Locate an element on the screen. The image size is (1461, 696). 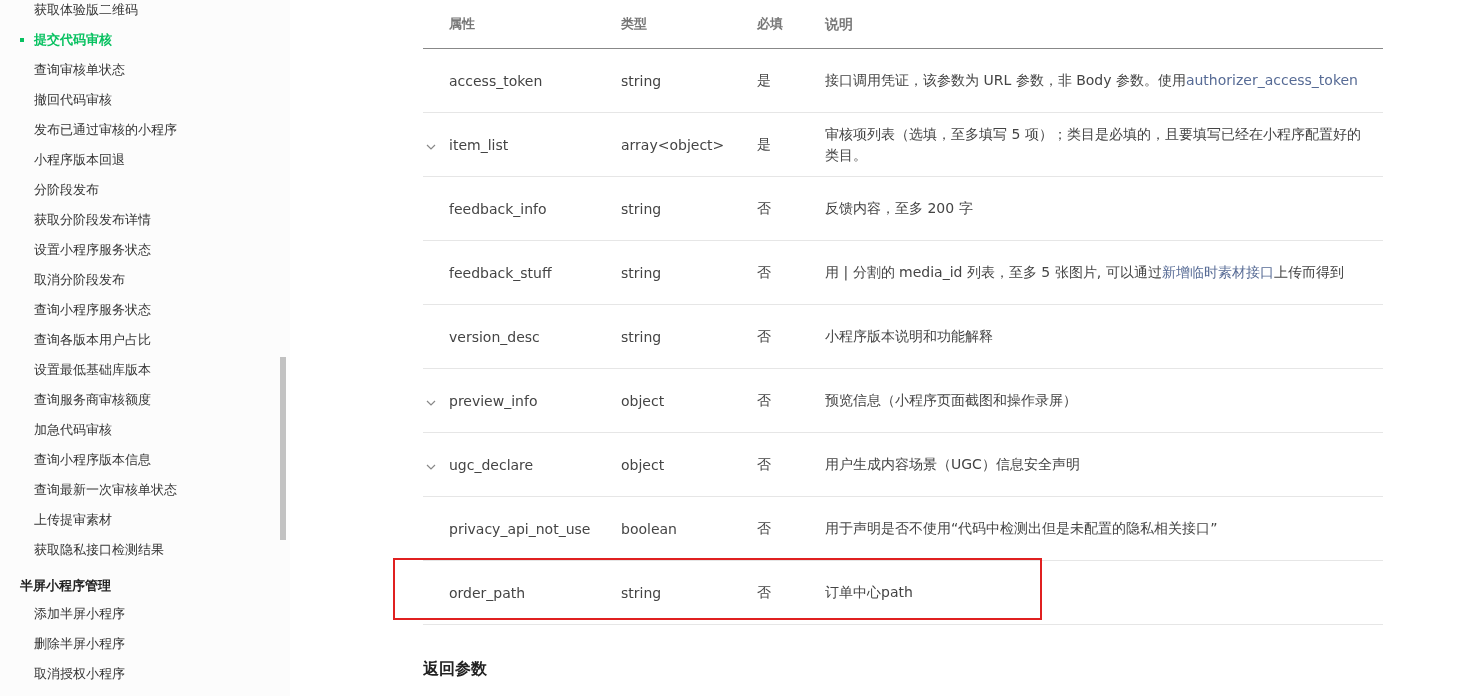
sidebar-item: 获取体验版二维码 is located at coordinates (145, 12).